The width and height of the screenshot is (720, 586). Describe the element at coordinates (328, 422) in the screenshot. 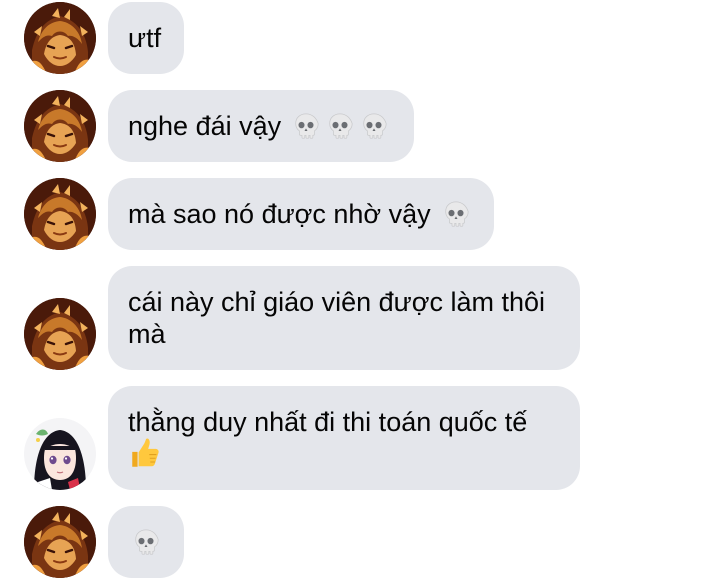

I see `message-text-line: thằng duy nhất đi thi toán quốc tế` at that location.